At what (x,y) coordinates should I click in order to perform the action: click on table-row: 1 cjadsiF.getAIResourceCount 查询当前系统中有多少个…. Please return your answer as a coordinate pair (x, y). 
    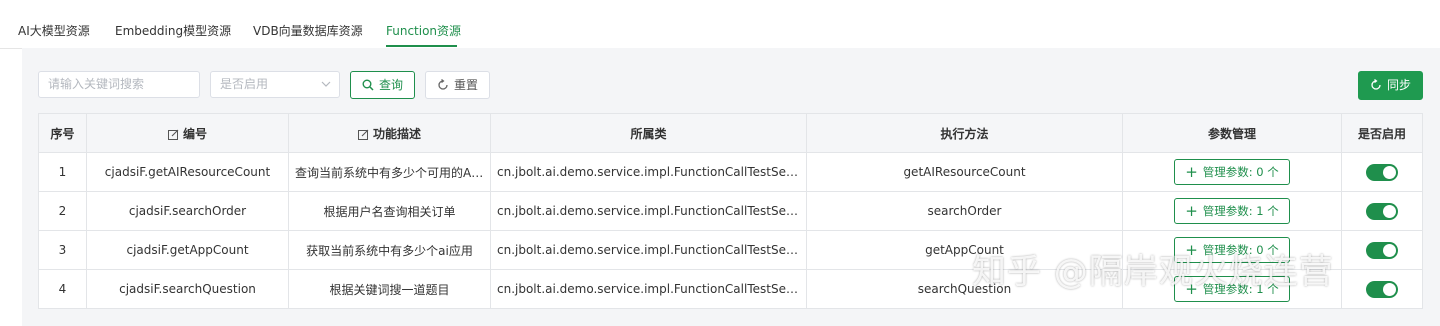
    Looking at the image, I should click on (730, 172).